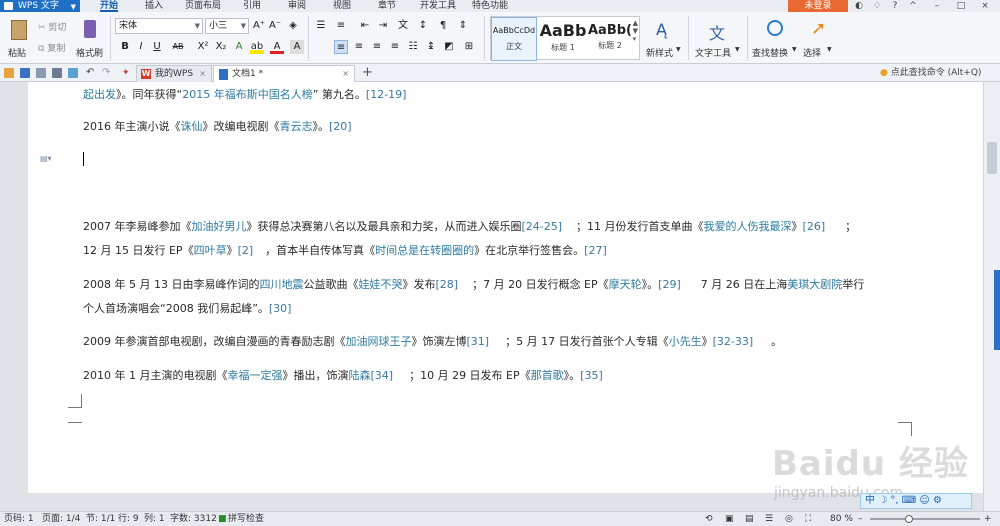  Describe the element at coordinates (367, 72) in the screenshot. I see `new-tab-icon: +` at that location.